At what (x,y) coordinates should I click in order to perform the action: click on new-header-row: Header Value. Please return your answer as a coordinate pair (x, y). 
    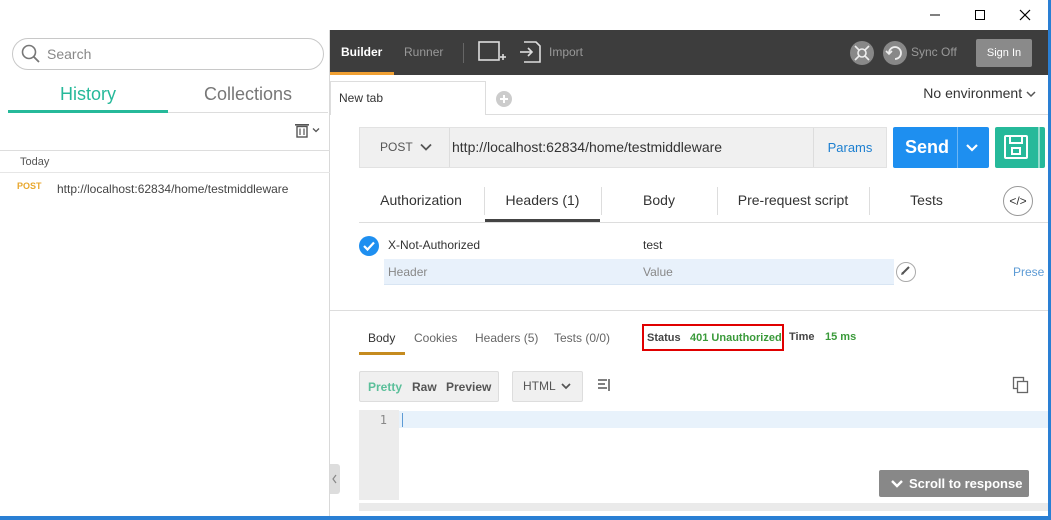
    Looking at the image, I should click on (639, 272).